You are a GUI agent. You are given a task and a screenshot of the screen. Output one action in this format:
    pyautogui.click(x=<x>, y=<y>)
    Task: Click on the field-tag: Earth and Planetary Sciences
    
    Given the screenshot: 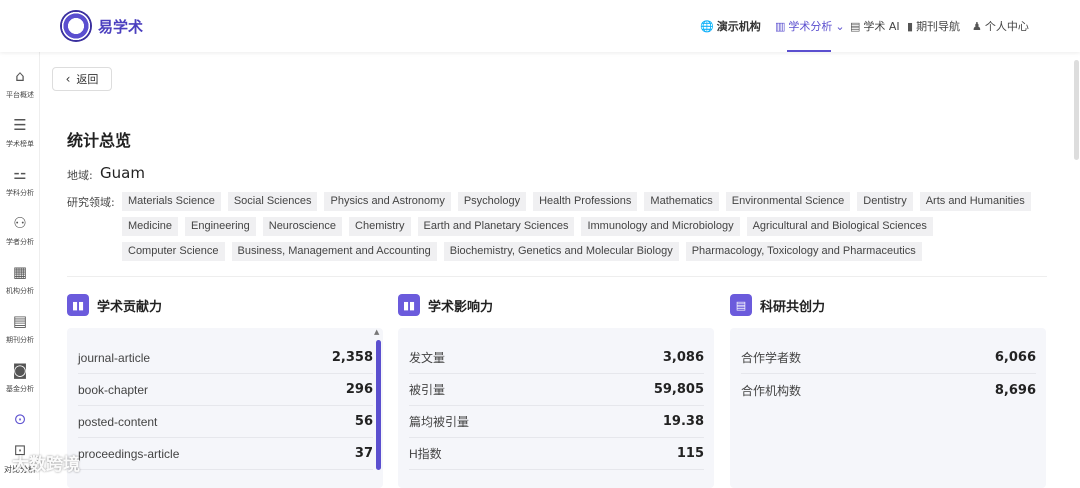 What is the action you would take?
    pyautogui.click(x=496, y=226)
    